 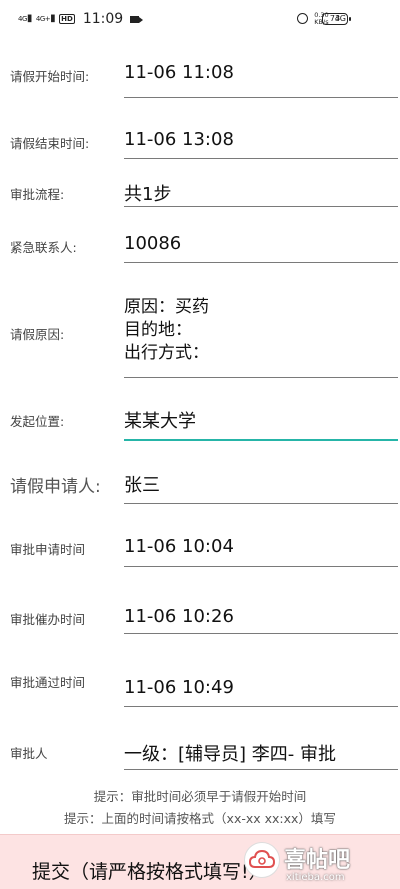 I want to click on flow-underline, so click(x=261, y=206).